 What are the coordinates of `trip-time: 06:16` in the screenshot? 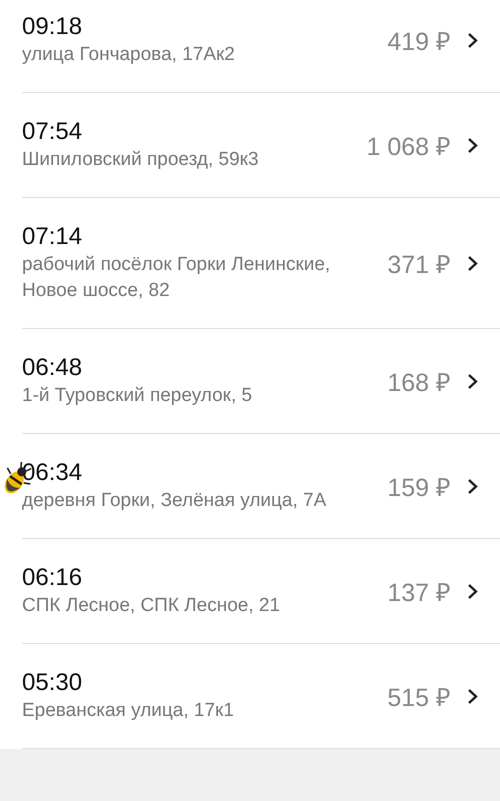 It's located at (53, 578).